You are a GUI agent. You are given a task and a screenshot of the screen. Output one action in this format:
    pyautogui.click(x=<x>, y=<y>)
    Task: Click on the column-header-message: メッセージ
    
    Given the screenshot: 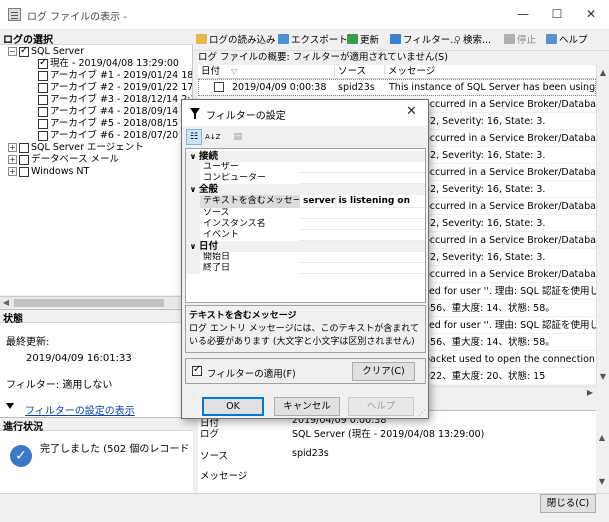 What is the action you would take?
    pyautogui.click(x=490, y=72)
    